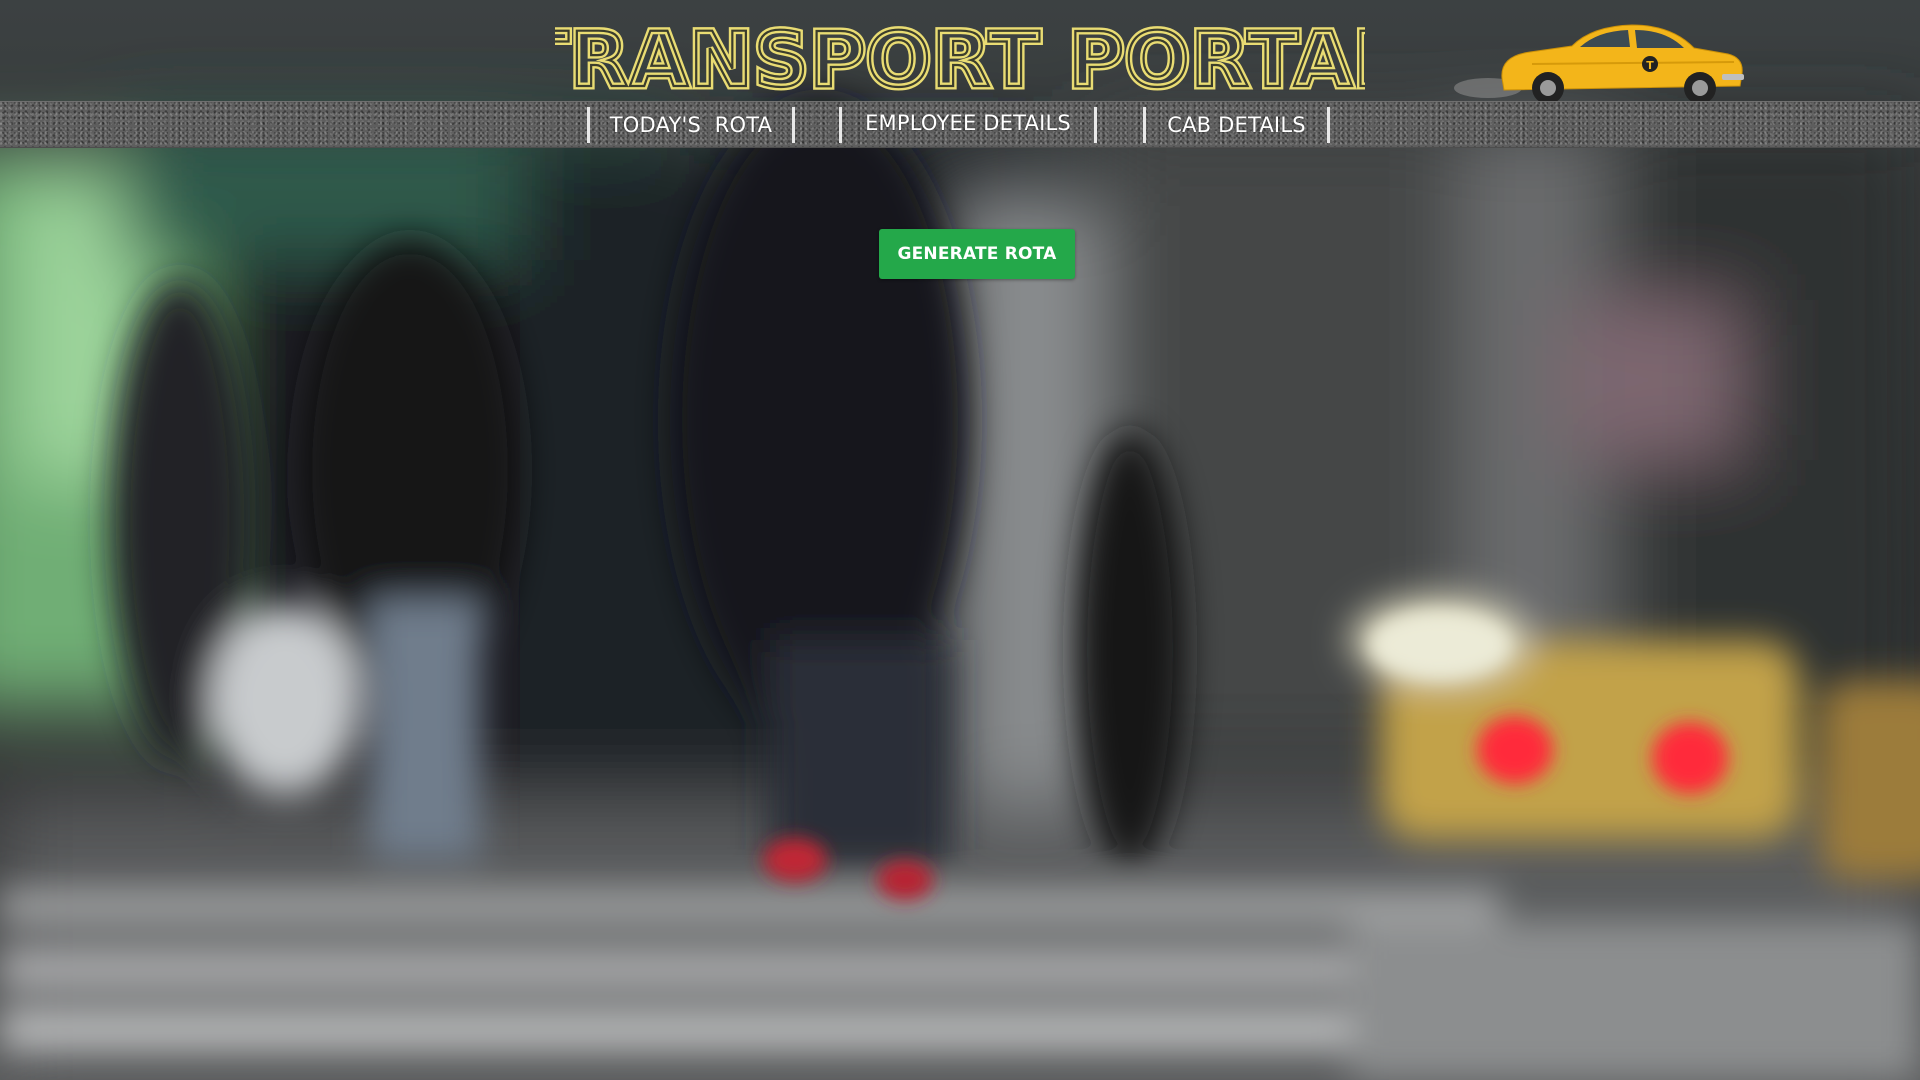  I want to click on nav-item-cab-details: CAB DETAILS, so click(1236, 125).